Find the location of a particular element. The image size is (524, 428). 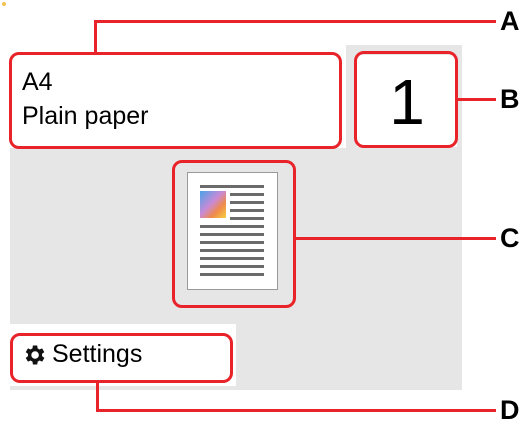

leader-line-d-horizontal is located at coordinates (296, 410).